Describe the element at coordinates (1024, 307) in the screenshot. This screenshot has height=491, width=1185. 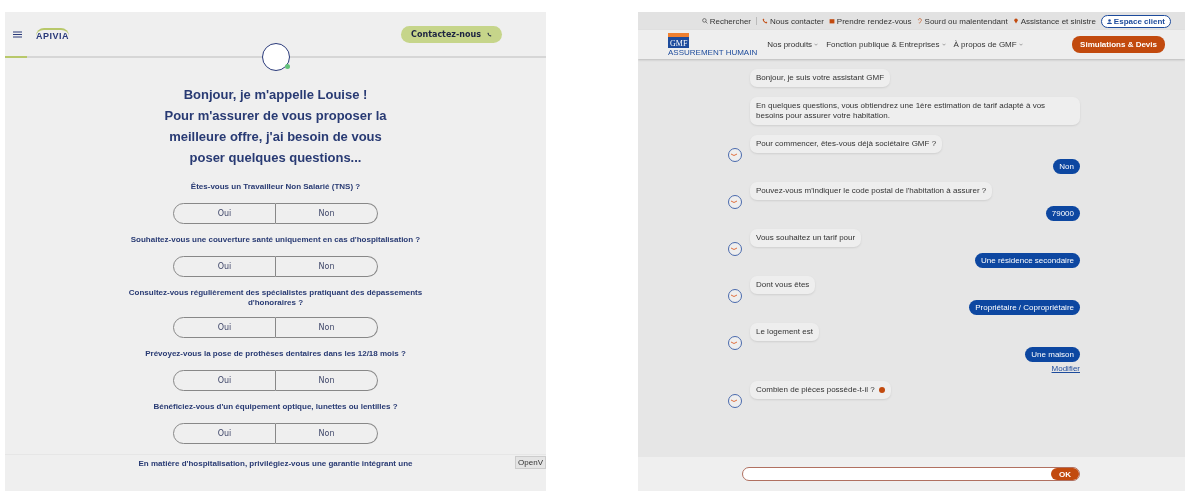
I see `user-reply: Propriétaire / Copropriétaire` at that location.